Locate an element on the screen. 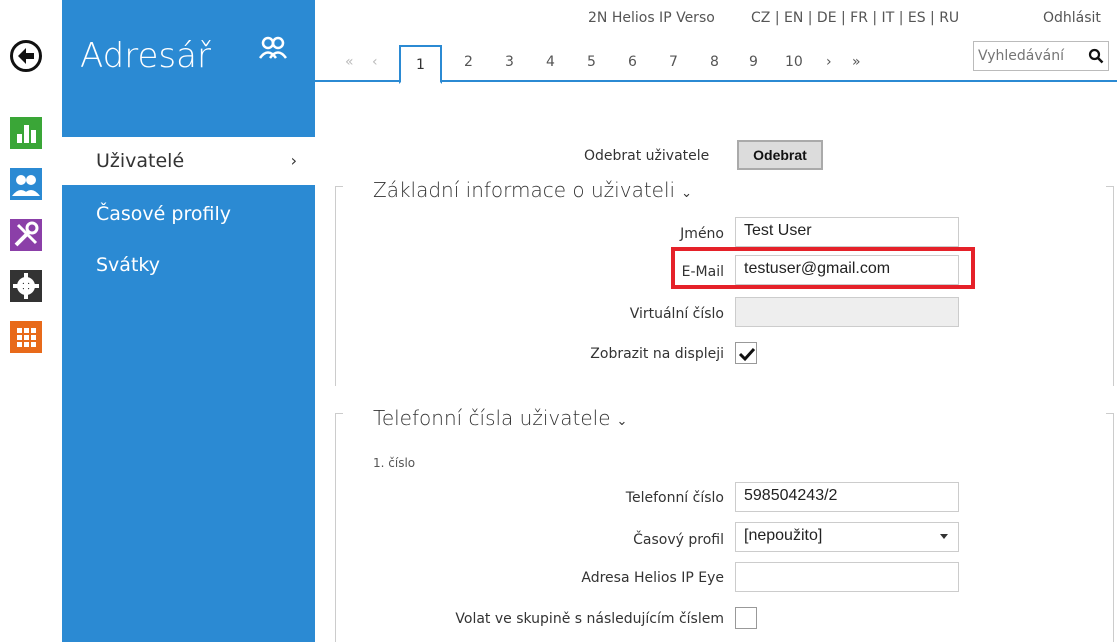  chevron-right-icon: › is located at coordinates (293, 160).